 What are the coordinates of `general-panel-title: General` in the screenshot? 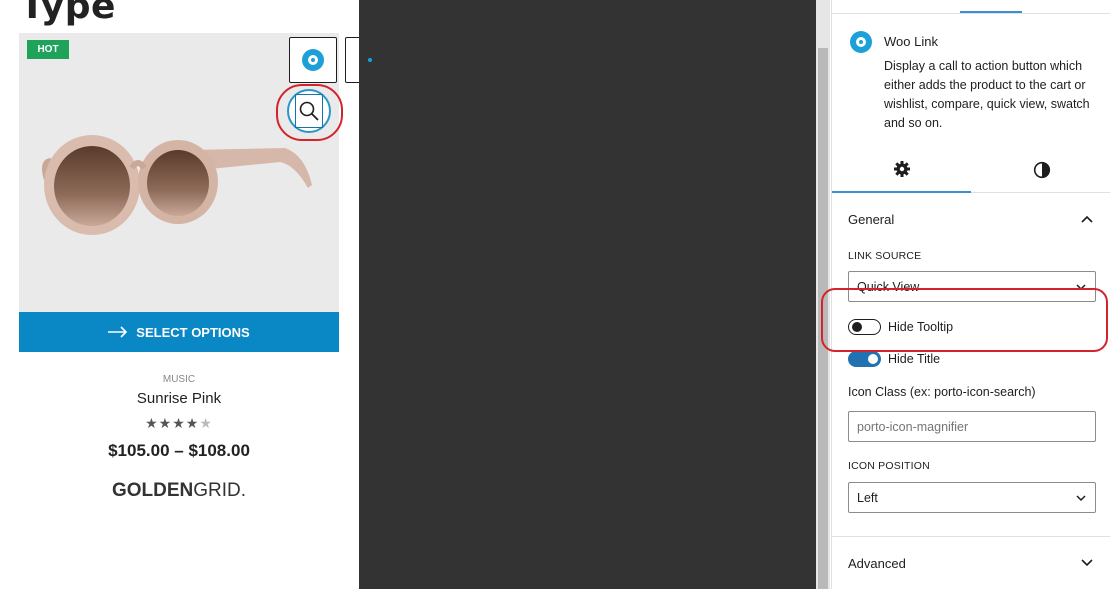 It's located at (871, 219).